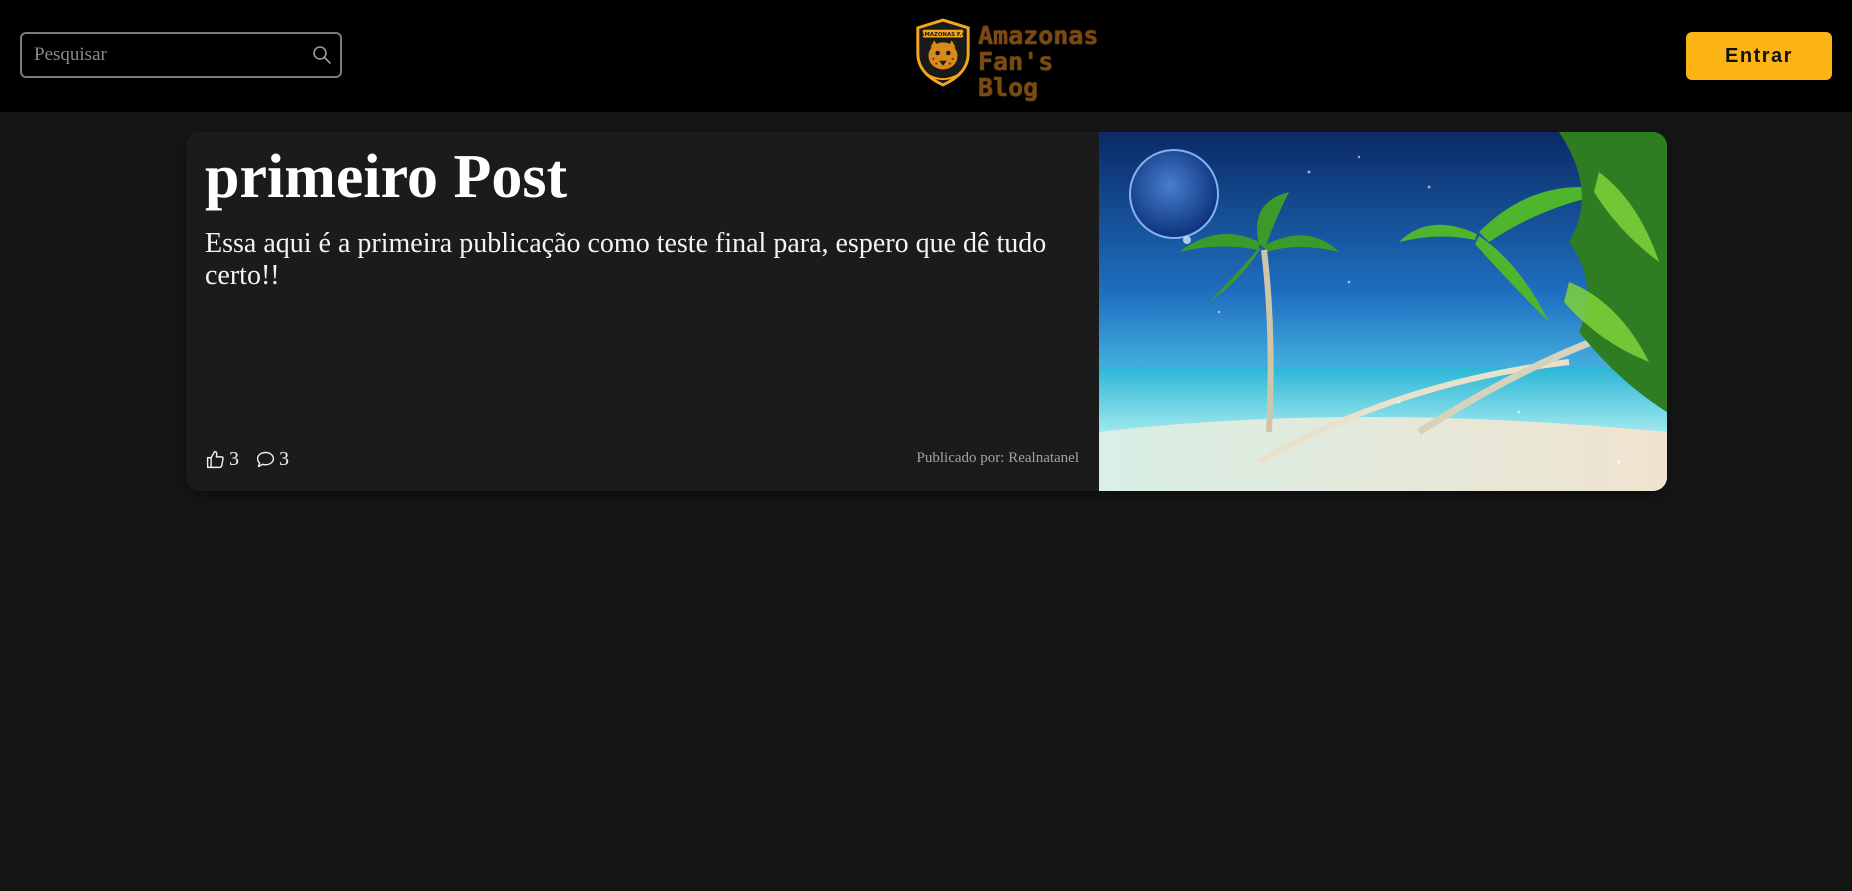  Describe the element at coordinates (997, 458) in the screenshot. I see `post-author: Publicado por: Realnatanel` at that location.